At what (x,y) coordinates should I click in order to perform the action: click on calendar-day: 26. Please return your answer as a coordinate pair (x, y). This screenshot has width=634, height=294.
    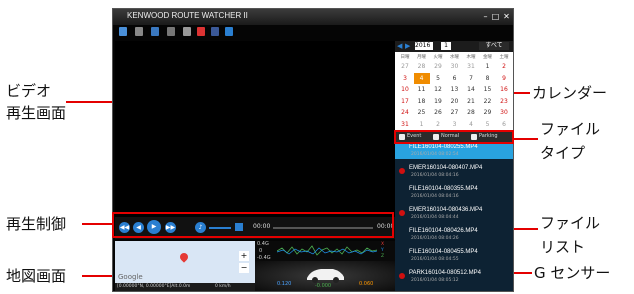
    Looking at the image, I should click on (438, 112).